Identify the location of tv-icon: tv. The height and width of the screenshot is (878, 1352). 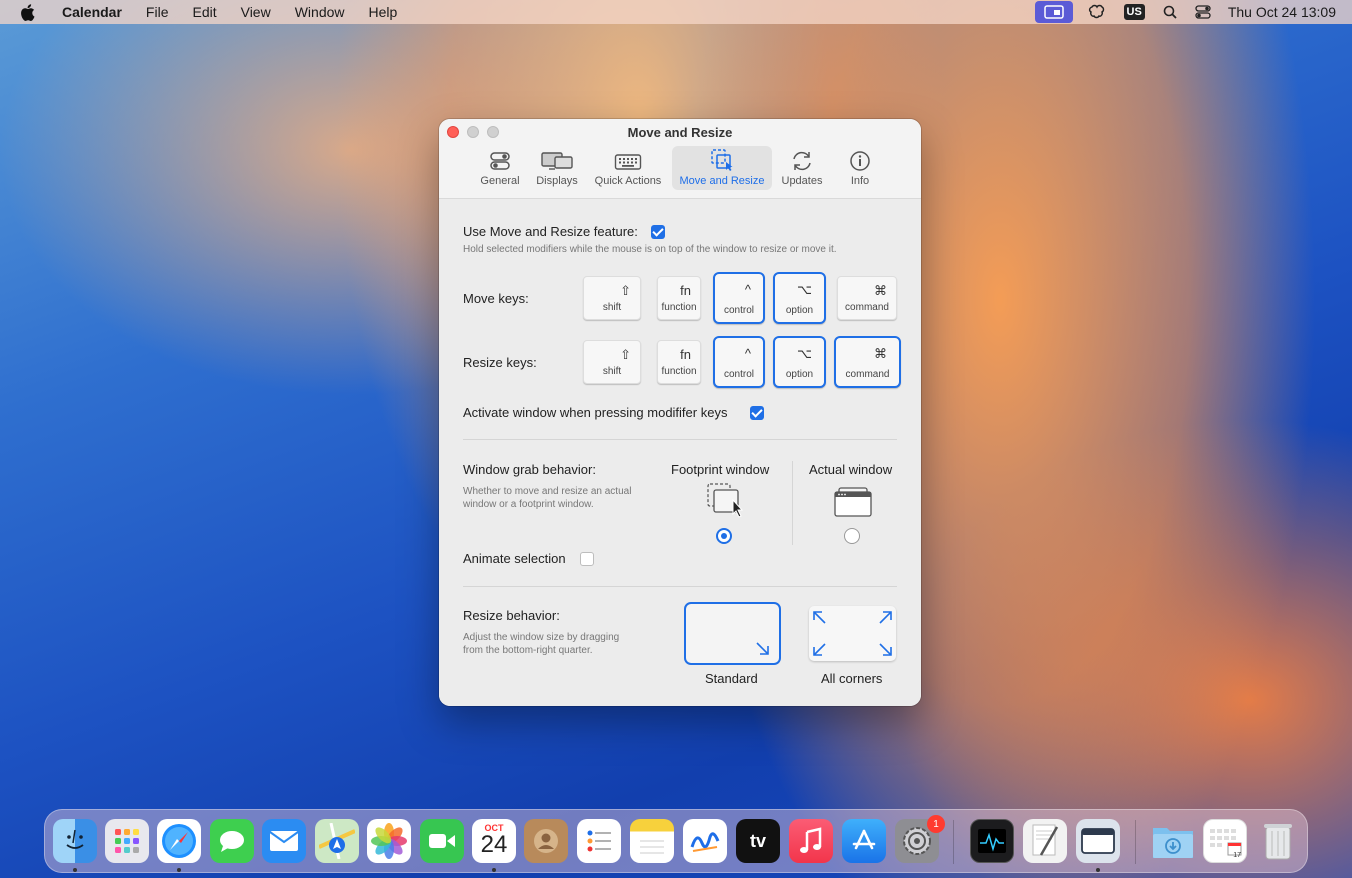
(758, 841).